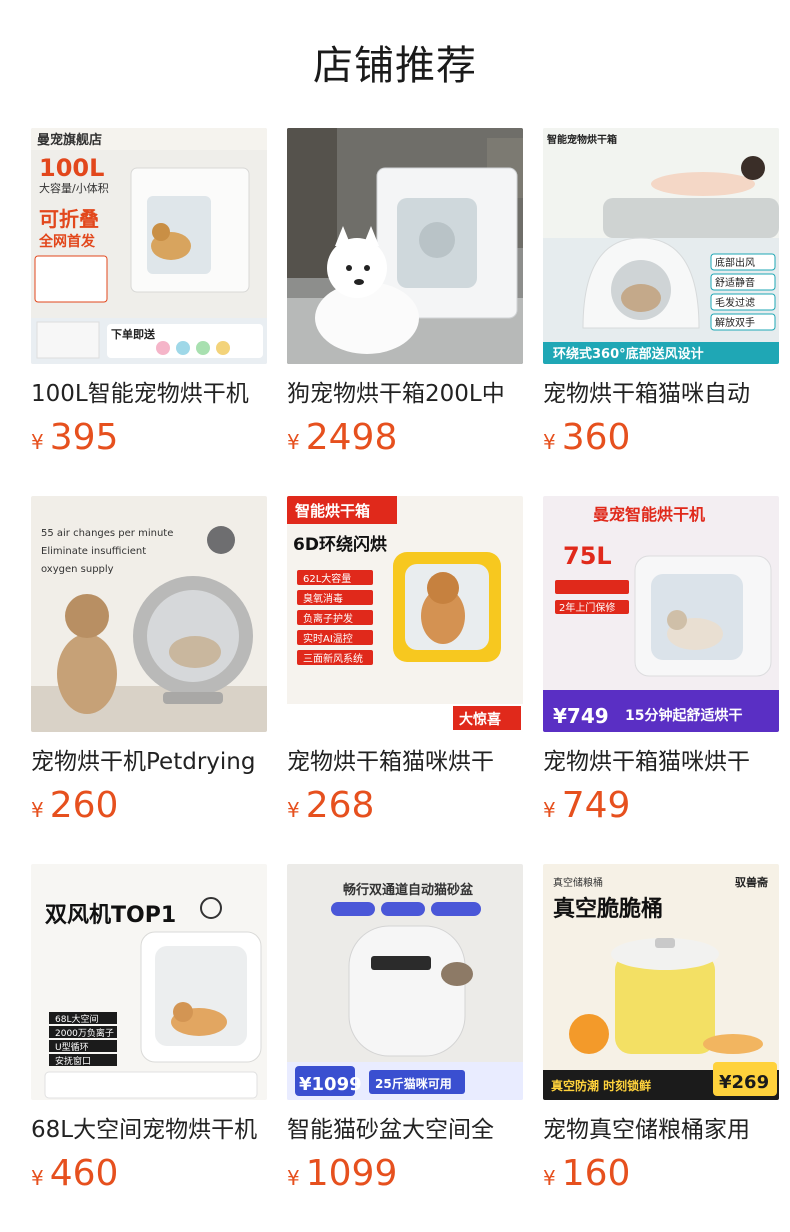 This screenshot has width=790, height=1232. What do you see at coordinates (752, 882) in the screenshot?
I see `image-caption: 驭兽斋` at bounding box center [752, 882].